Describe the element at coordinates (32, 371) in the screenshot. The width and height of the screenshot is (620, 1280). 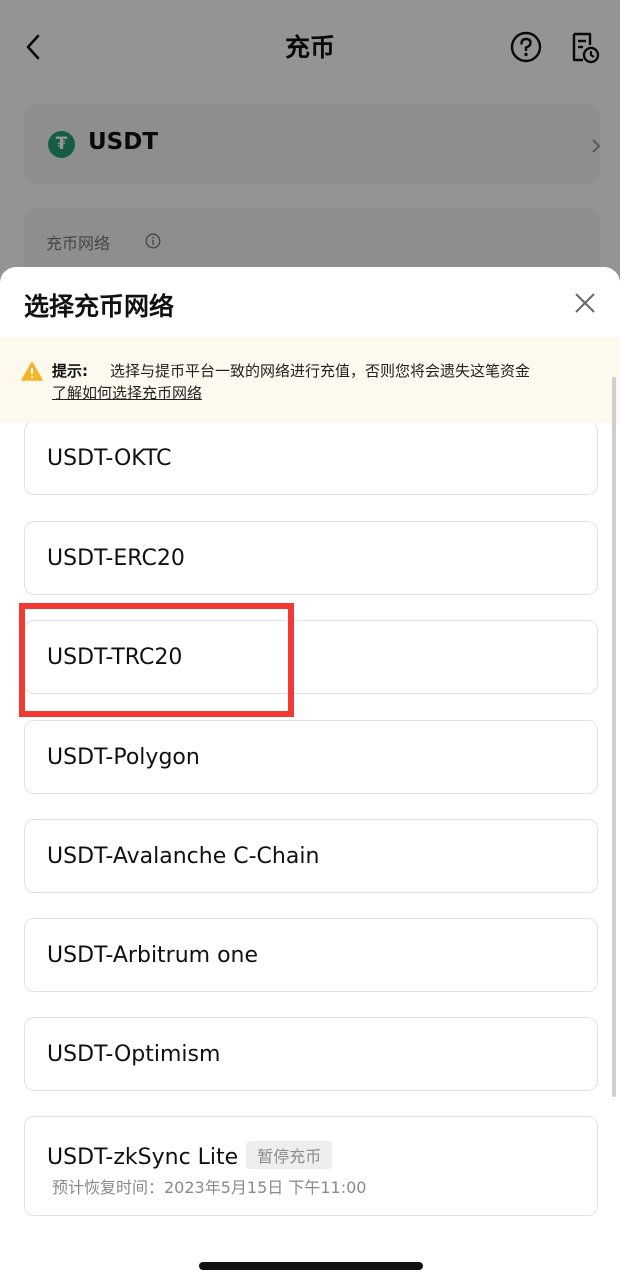
I see `warning-icon` at that location.